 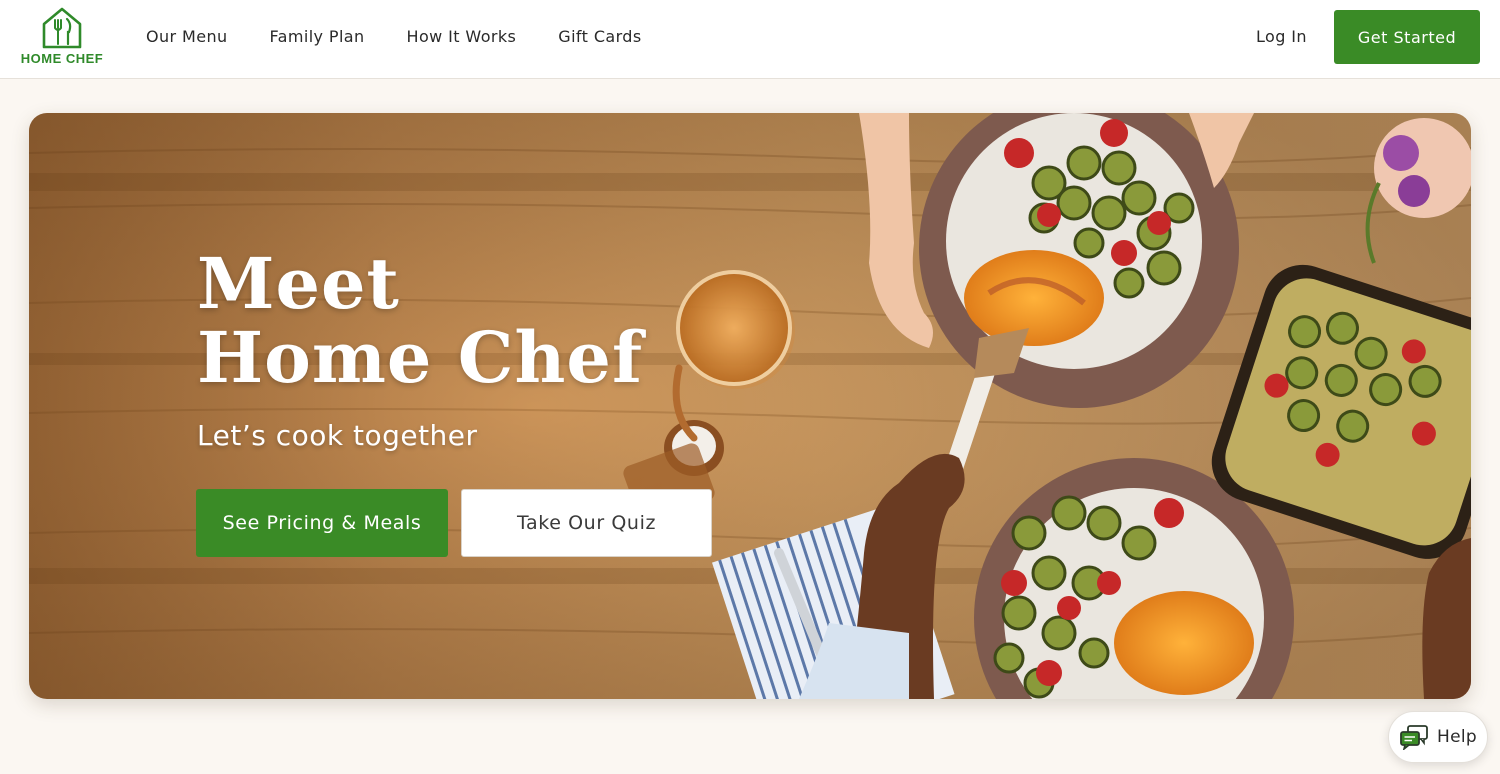 What do you see at coordinates (586, 523) in the screenshot?
I see `take-quiz-button: Take Our Quiz` at bounding box center [586, 523].